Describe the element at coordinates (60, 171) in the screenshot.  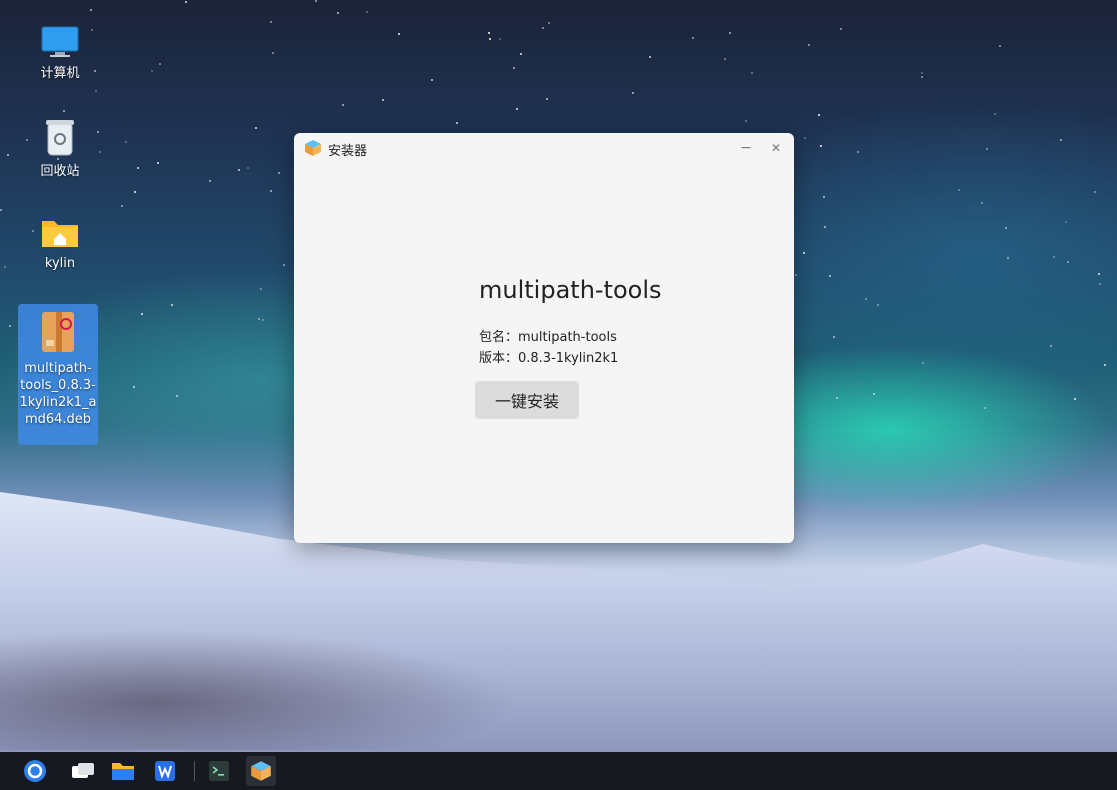
I see `desktop-icon-label: 回收站` at that location.